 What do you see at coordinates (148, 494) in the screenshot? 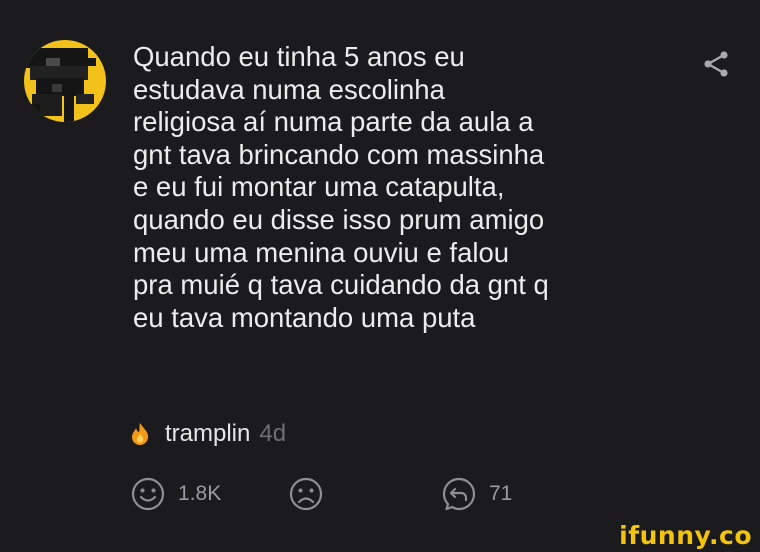
I see `smile-icon` at bounding box center [148, 494].